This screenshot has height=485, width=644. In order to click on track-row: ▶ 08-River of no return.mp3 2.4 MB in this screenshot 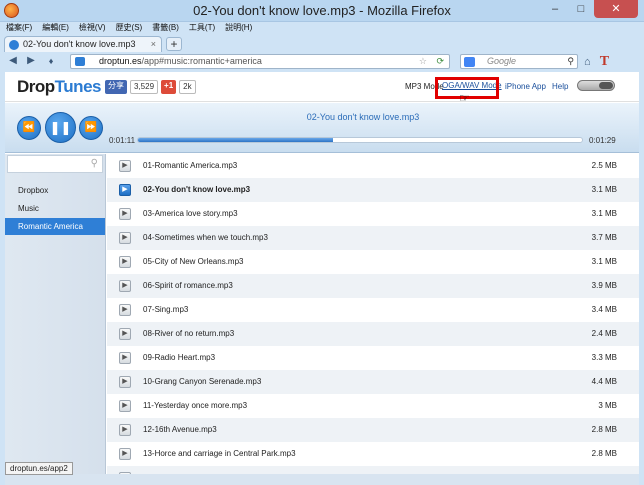, I will do `click(373, 334)`.